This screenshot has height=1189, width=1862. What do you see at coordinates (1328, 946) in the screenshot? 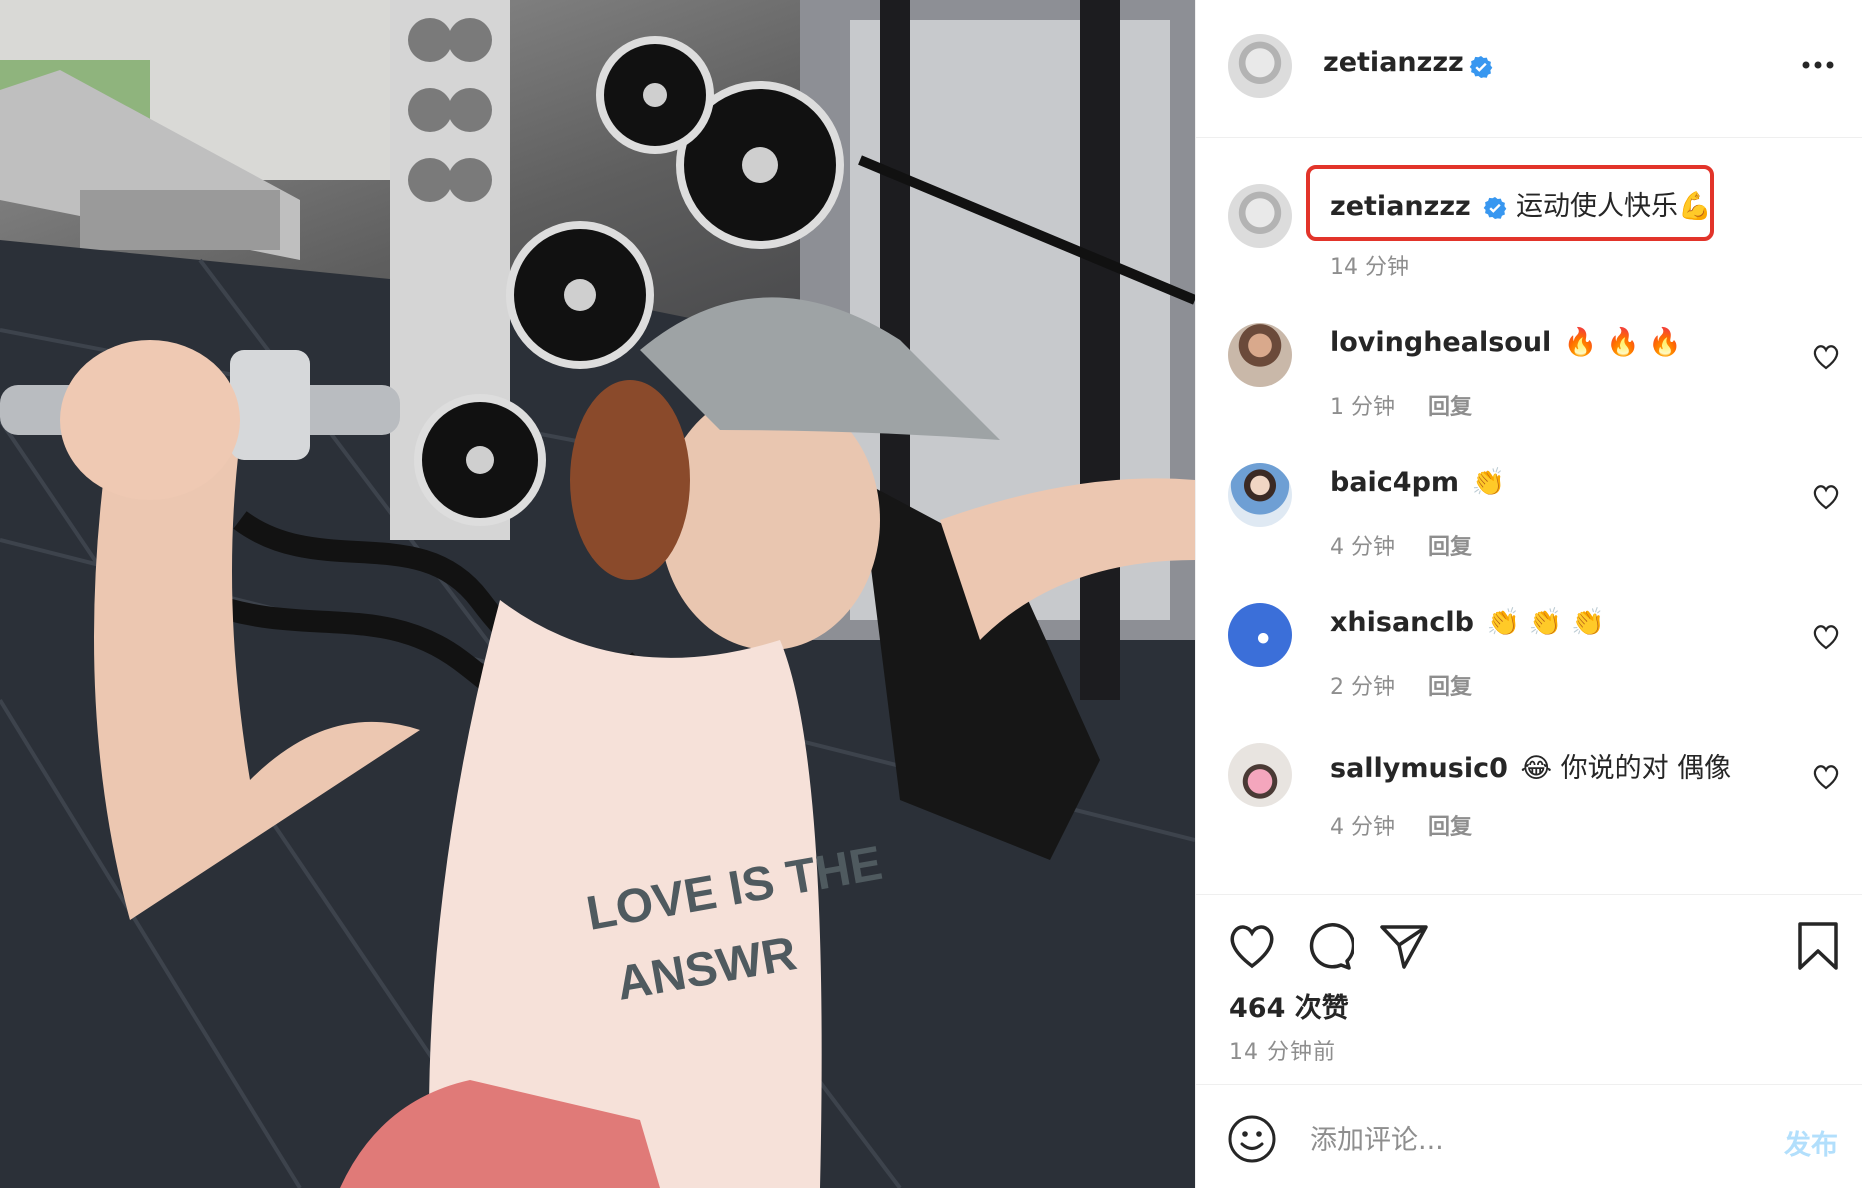
I see `comment-bubble-icon` at bounding box center [1328, 946].